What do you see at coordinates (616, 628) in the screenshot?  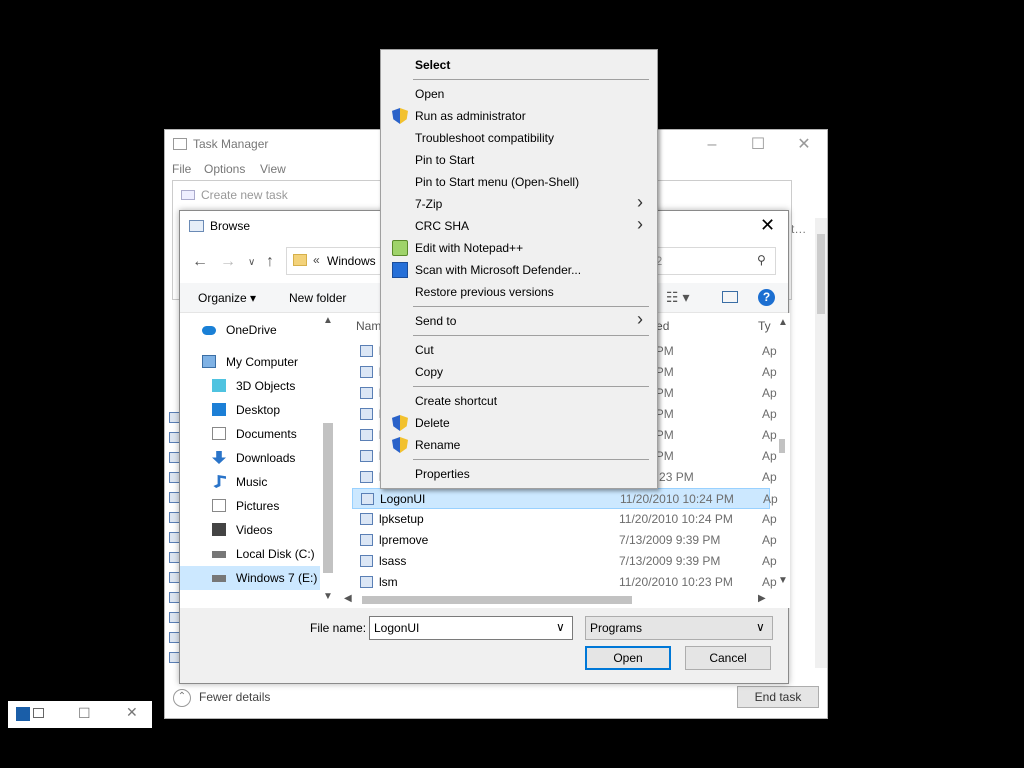 I see `file-type-value: Programs` at bounding box center [616, 628].